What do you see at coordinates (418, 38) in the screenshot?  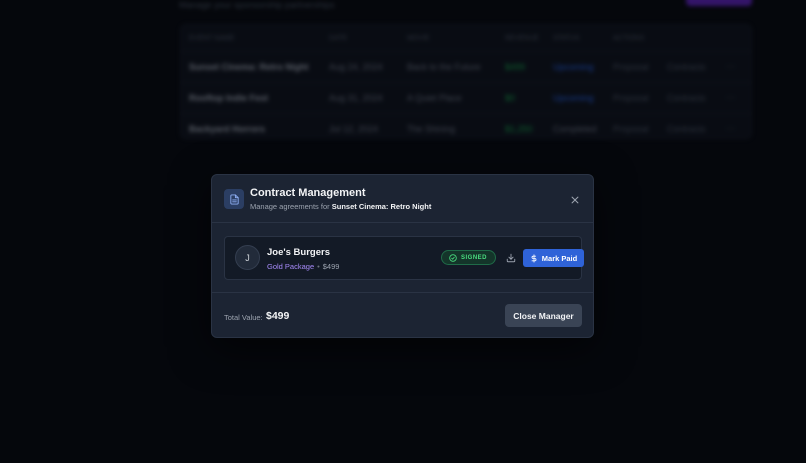 I see `header-movie: MOVIE` at bounding box center [418, 38].